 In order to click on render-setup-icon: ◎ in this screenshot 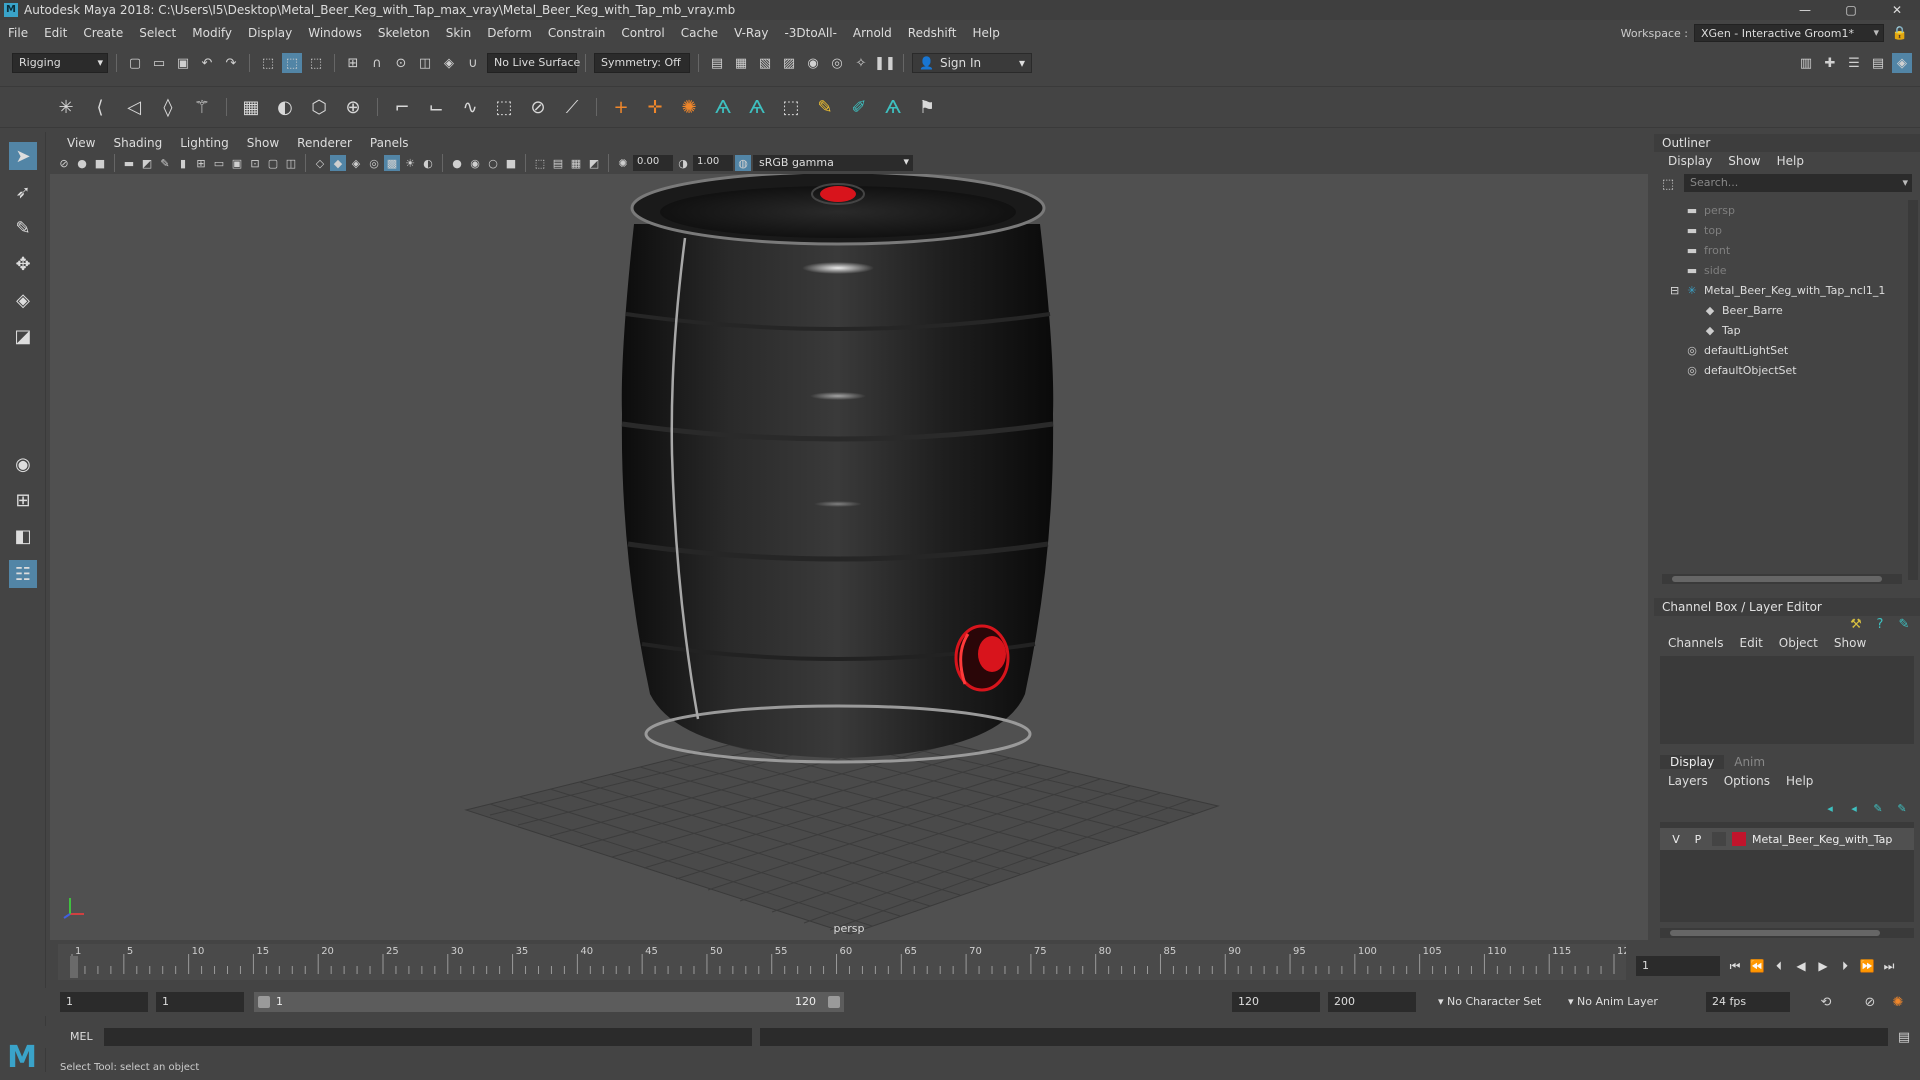, I will do `click(837, 63)`.